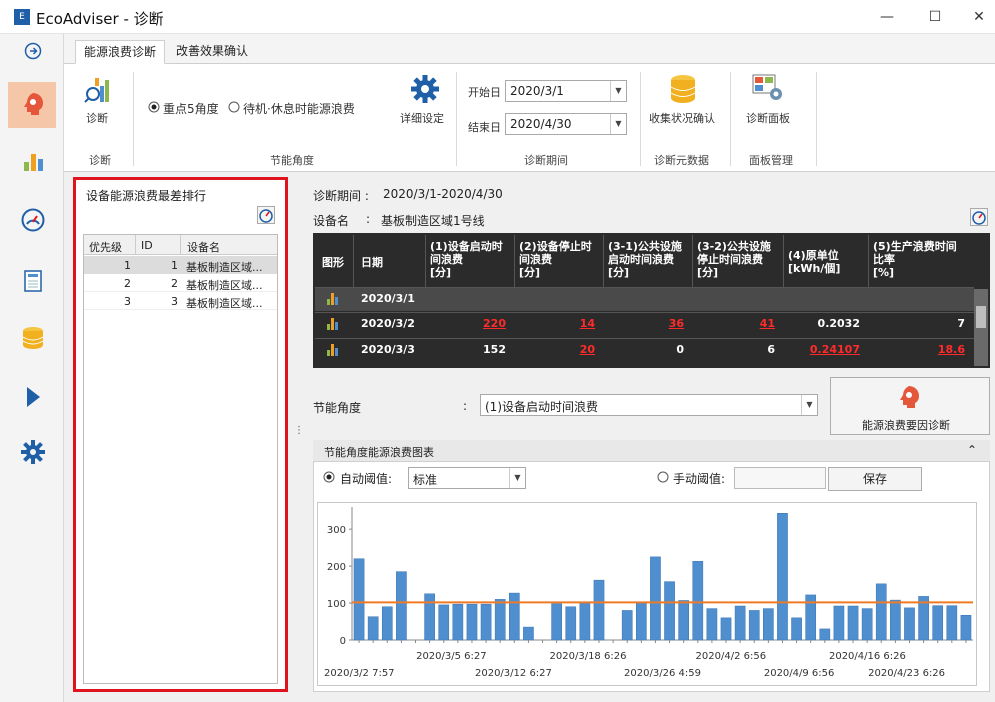  What do you see at coordinates (979, 217) in the screenshot?
I see `grid-gauge-icon` at bounding box center [979, 217].